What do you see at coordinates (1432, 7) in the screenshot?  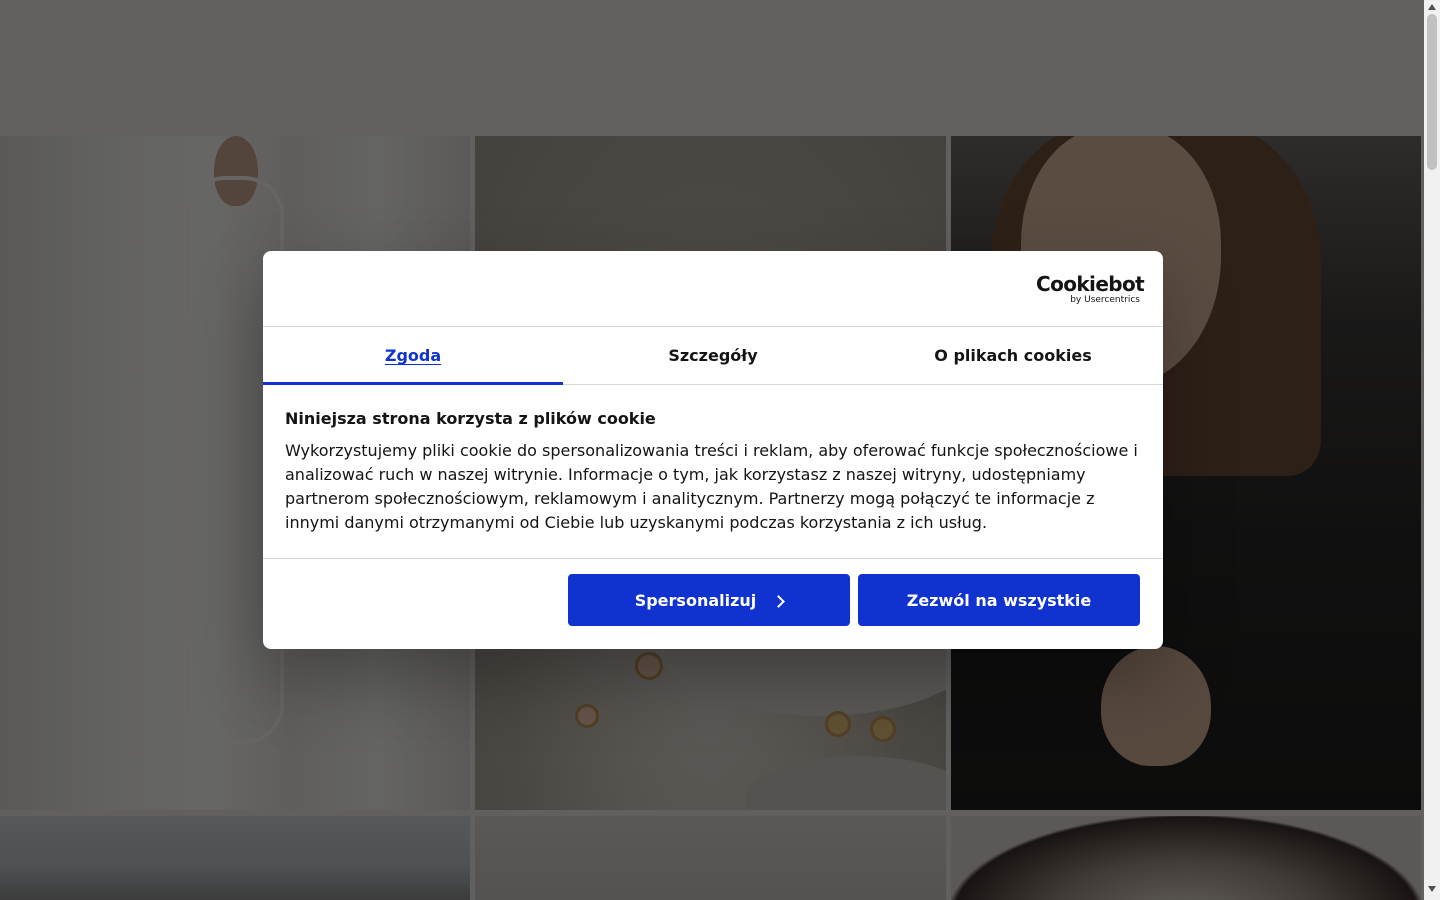 I see `scroll-up-arrow-icon` at bounding box center [1432, 7].